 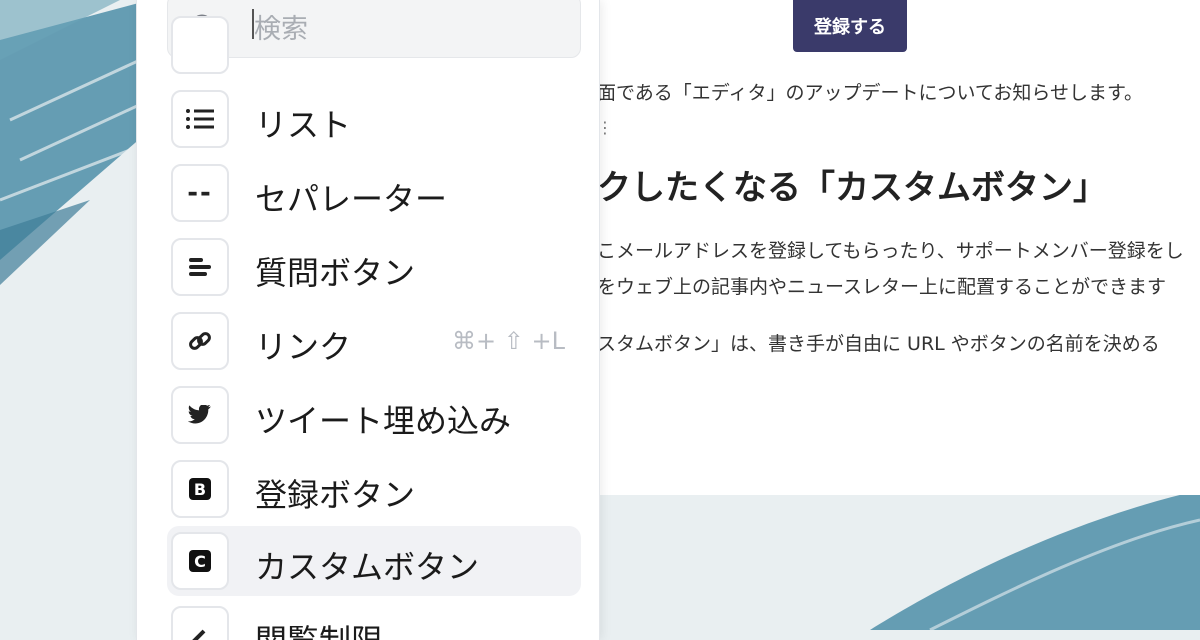 I want to click on restriction-icon, so click(x=200, y=623).